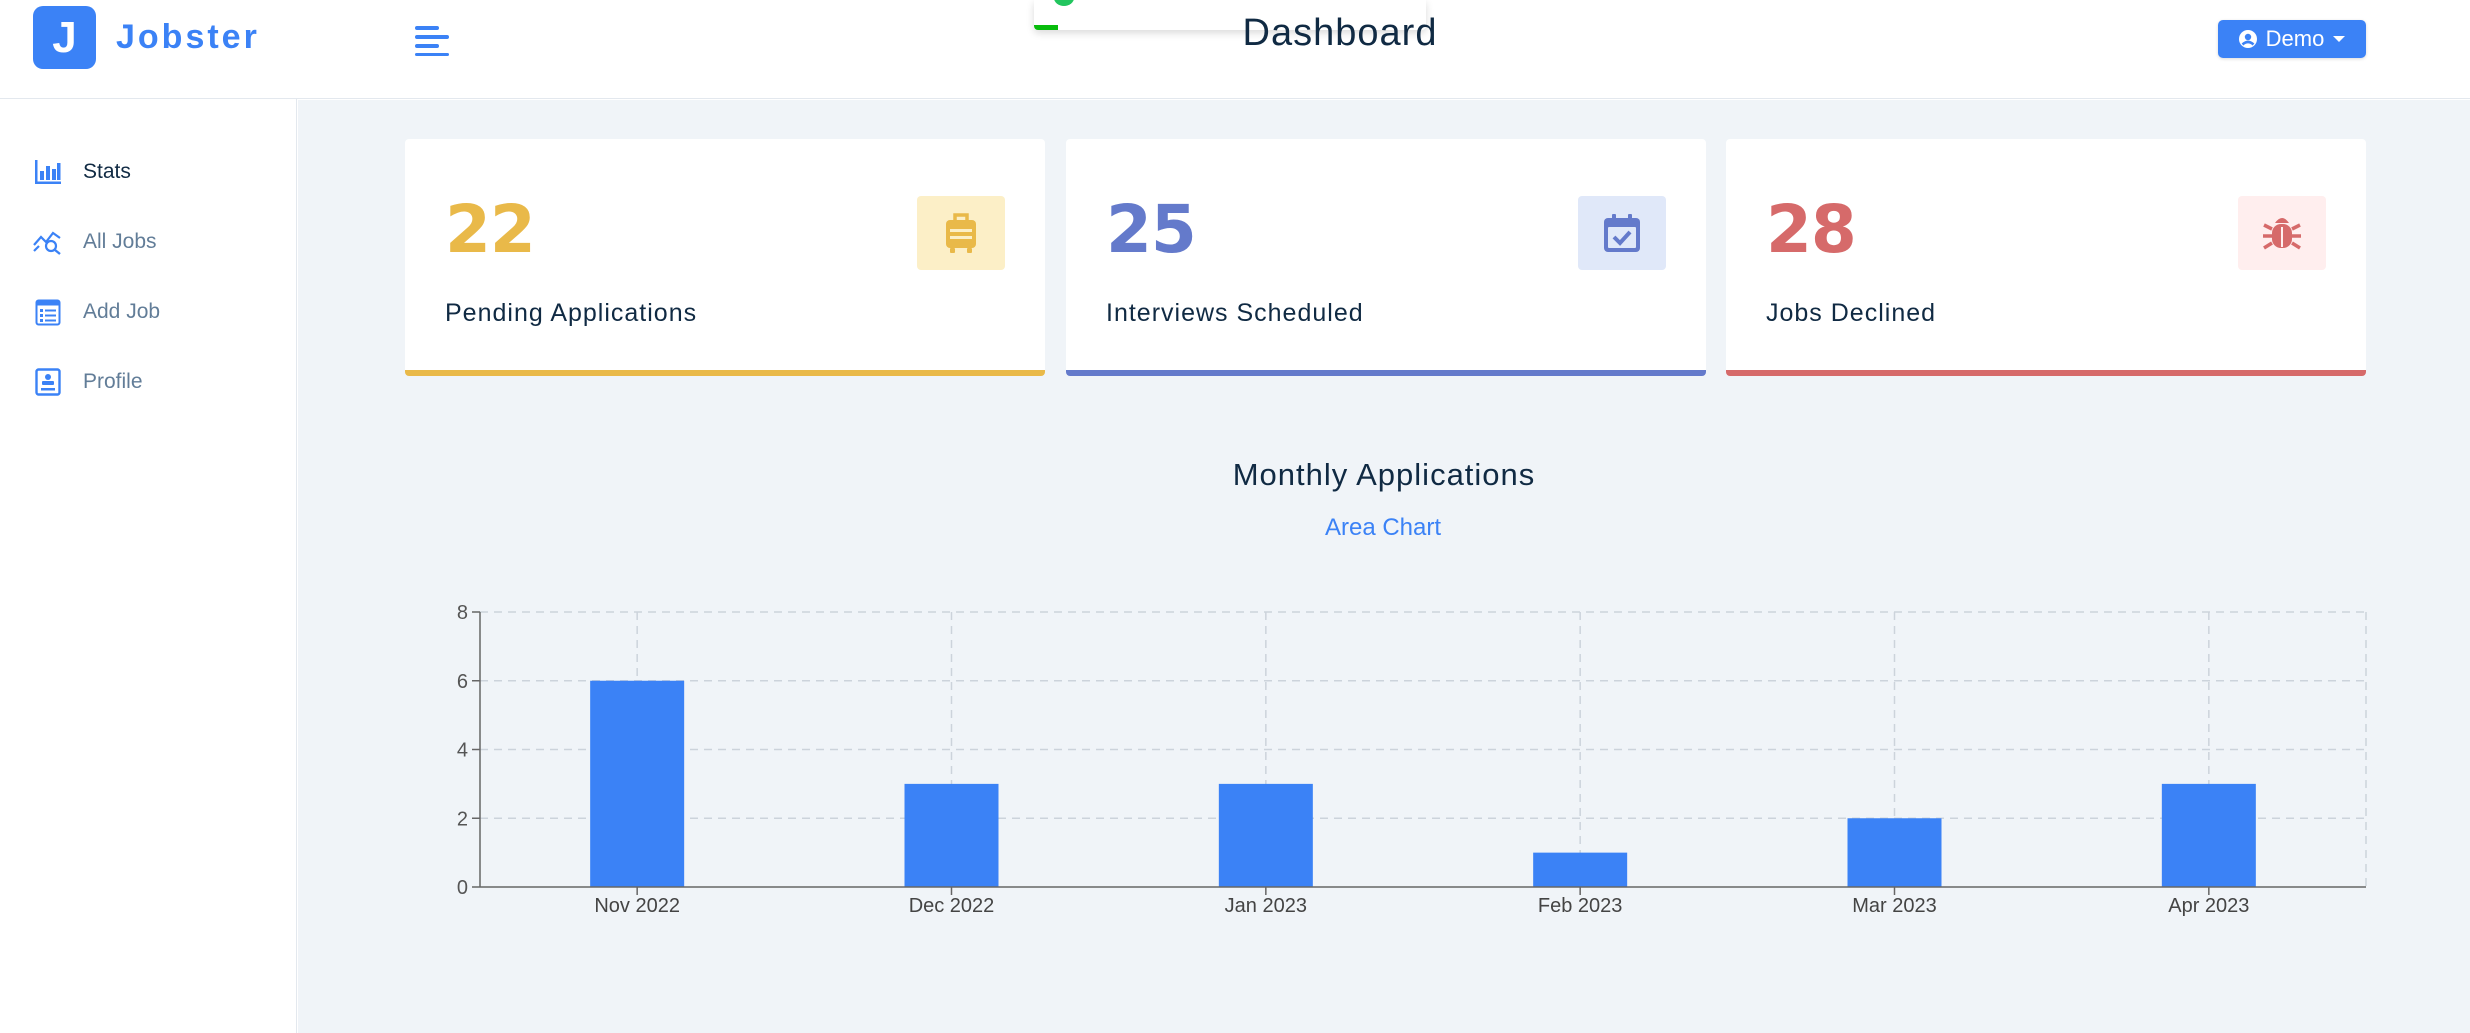 The width and height of the screenshot is (2470, 1033). Describe the element at coordinates (637, 906) in the screenshot. I see `x-tick-label: Nov 2022` at that location.